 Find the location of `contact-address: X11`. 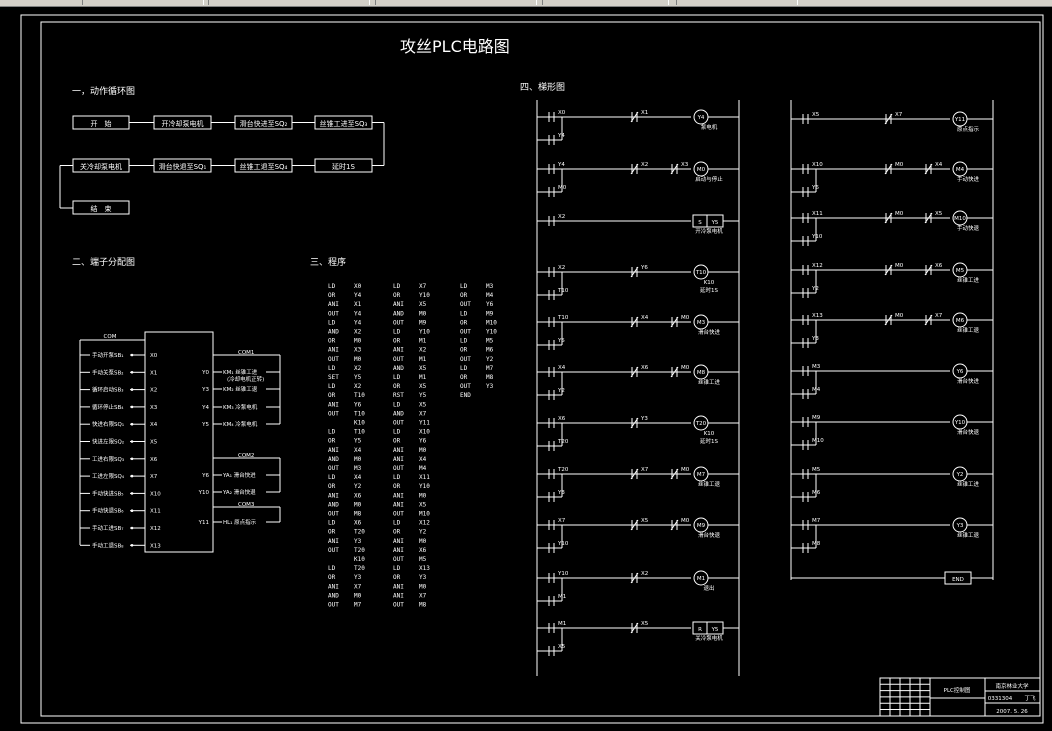

contact-address: X11 is located at coordinates (817, 214).